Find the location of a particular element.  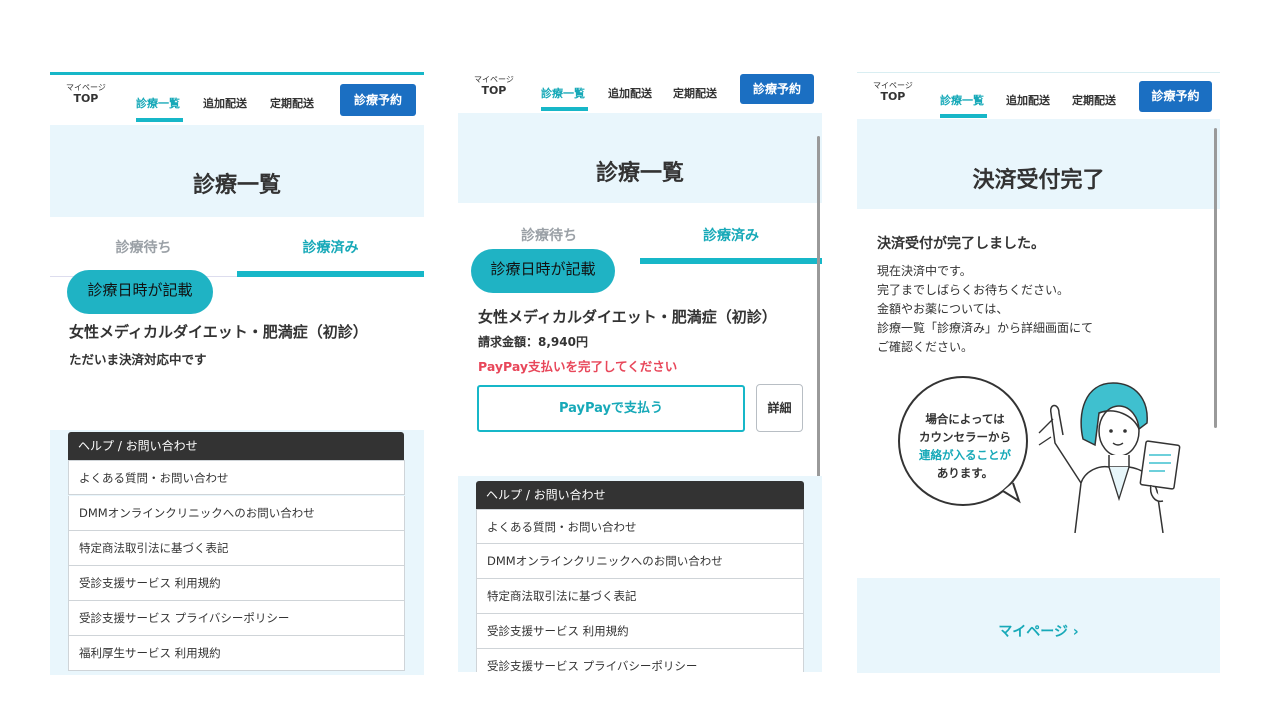

help-item-welfare: 福利厚生サービス 利用規約 is located at coordinates (236, 653).